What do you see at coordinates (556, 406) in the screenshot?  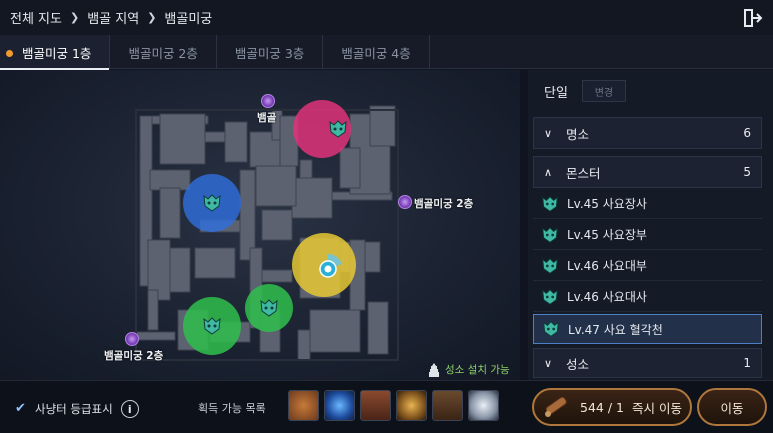 I see `scroll-icon` at bounding box center [556, 406].